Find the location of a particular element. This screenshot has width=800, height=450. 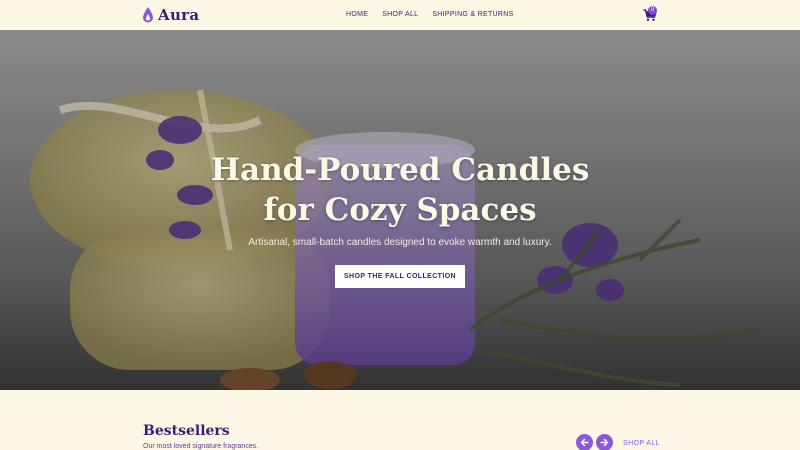

brand-logo: Aura is located at coordinates (171, 15).